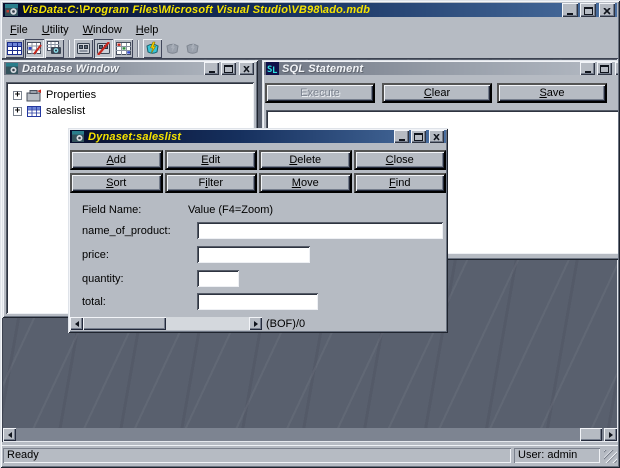 The height and width of the screenshot is (468, 620). What do you see at coordinates (130, 68) in the screenshot?
I see `database-window-titlebar: Database Window` at bounding box center [130, 68].